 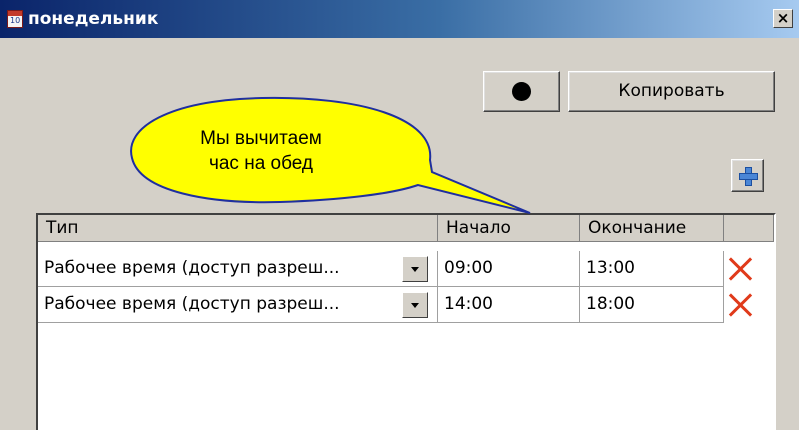 What do you see at coordinates (671, 91) in the screenshot?
I see `copy-button: Копировать` at bounding box center [671, 91].